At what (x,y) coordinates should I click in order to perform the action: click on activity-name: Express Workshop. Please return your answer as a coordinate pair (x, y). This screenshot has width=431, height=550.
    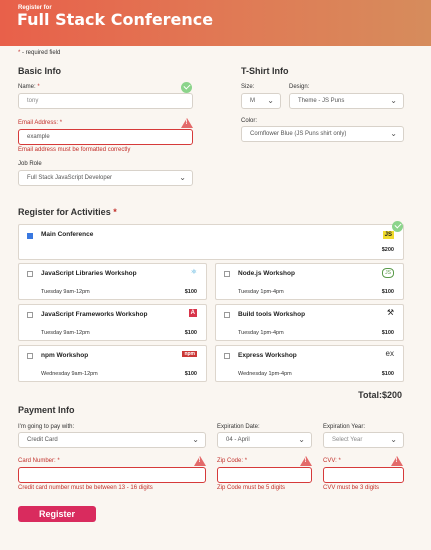
    Looking at the image, I should click on (267, 355).